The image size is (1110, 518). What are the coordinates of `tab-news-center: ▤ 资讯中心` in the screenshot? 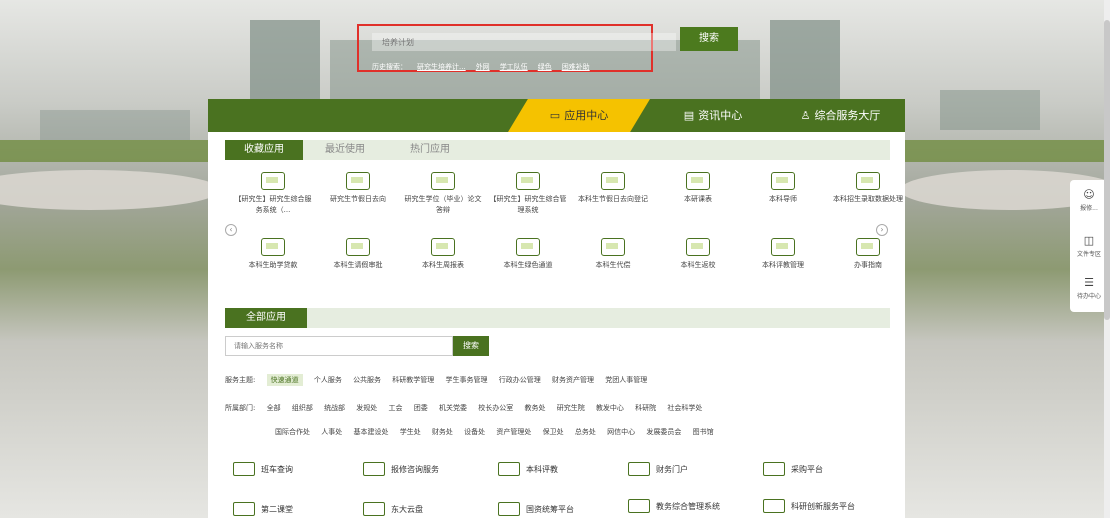 It's located at (713, 115).